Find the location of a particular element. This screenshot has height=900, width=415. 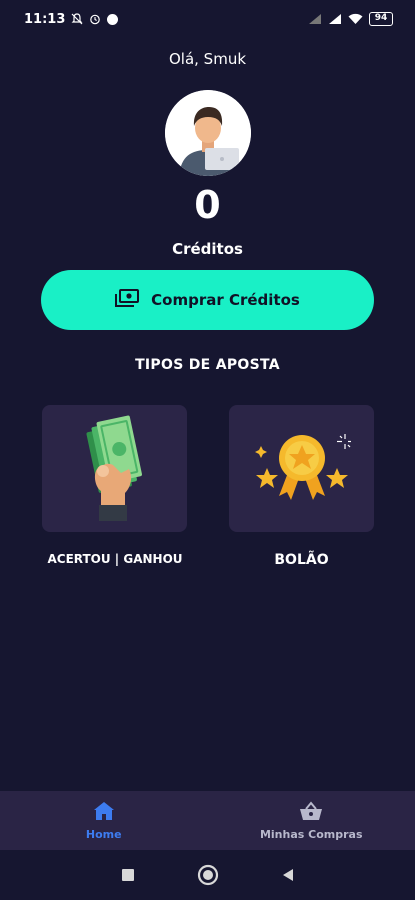

home-icon is located at coordinates (104, 812).